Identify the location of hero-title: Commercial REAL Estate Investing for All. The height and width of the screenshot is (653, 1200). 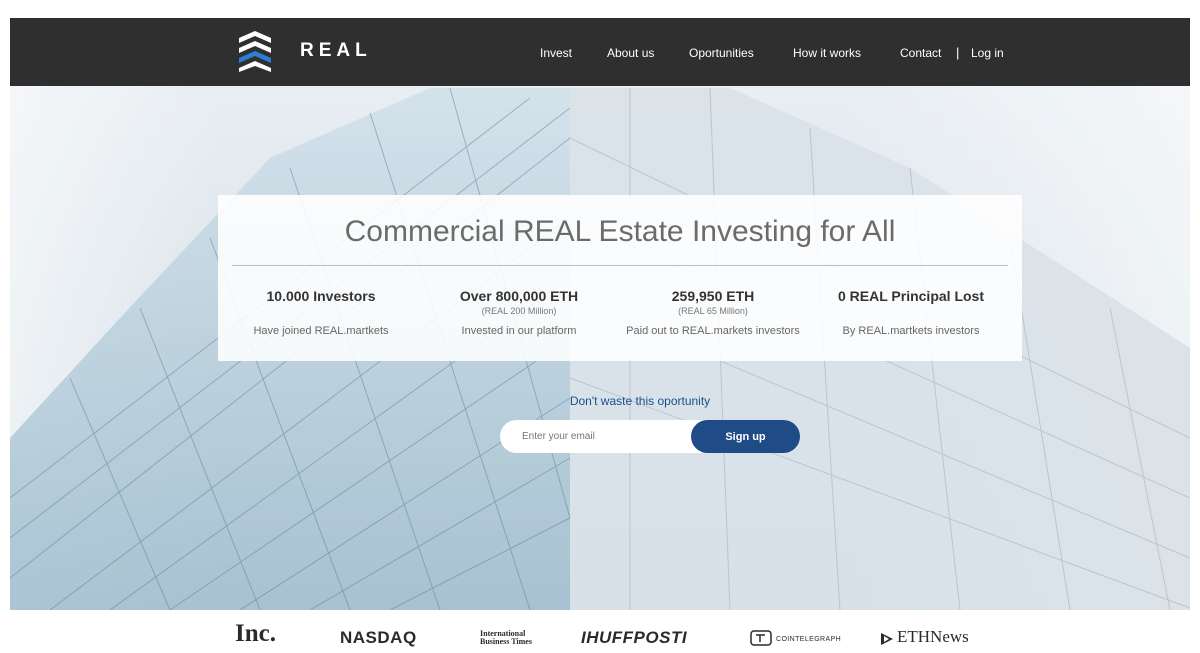
(620, 231).